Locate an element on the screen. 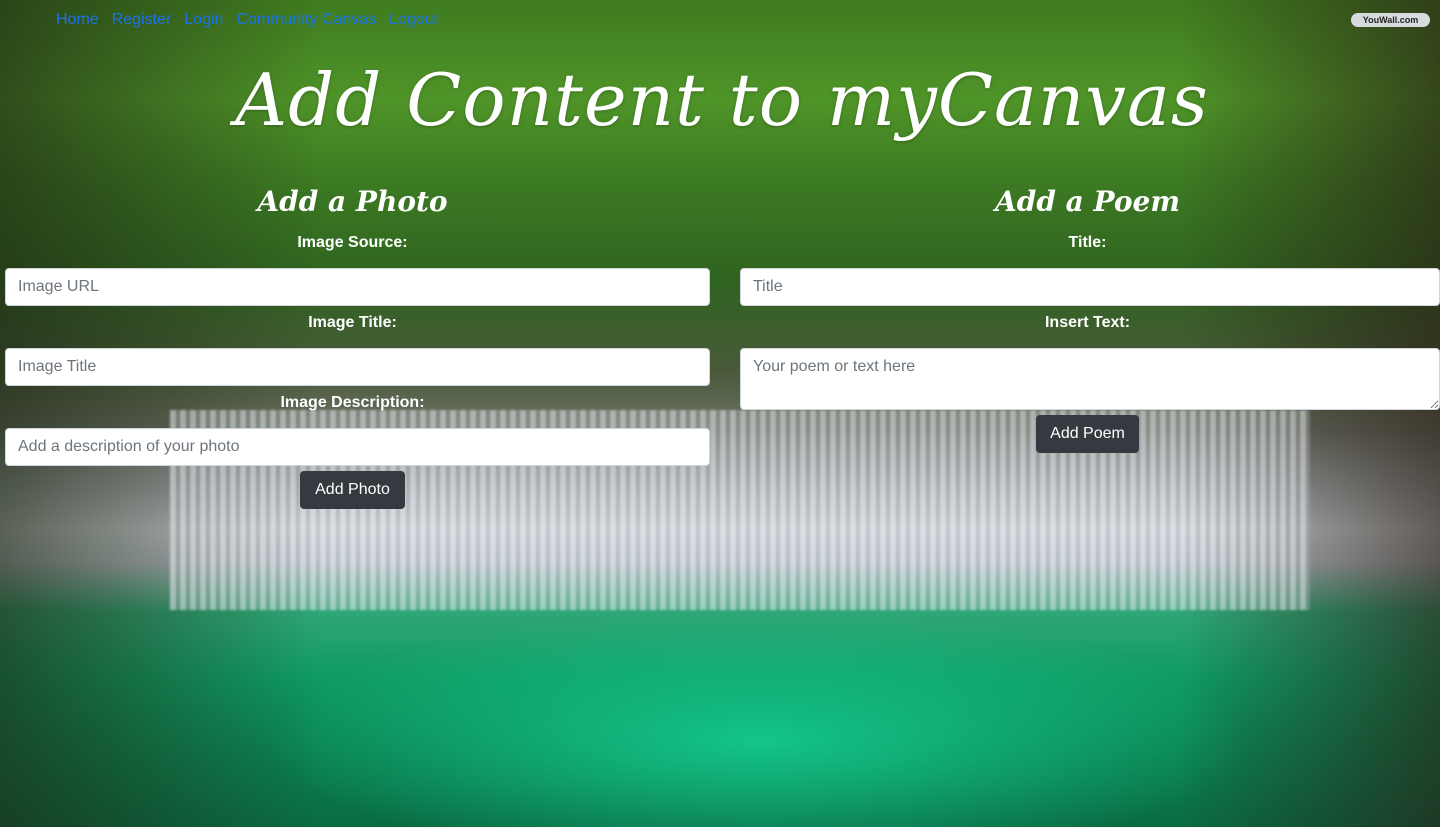  poem-title-input is located at coordinates (1090, 287).